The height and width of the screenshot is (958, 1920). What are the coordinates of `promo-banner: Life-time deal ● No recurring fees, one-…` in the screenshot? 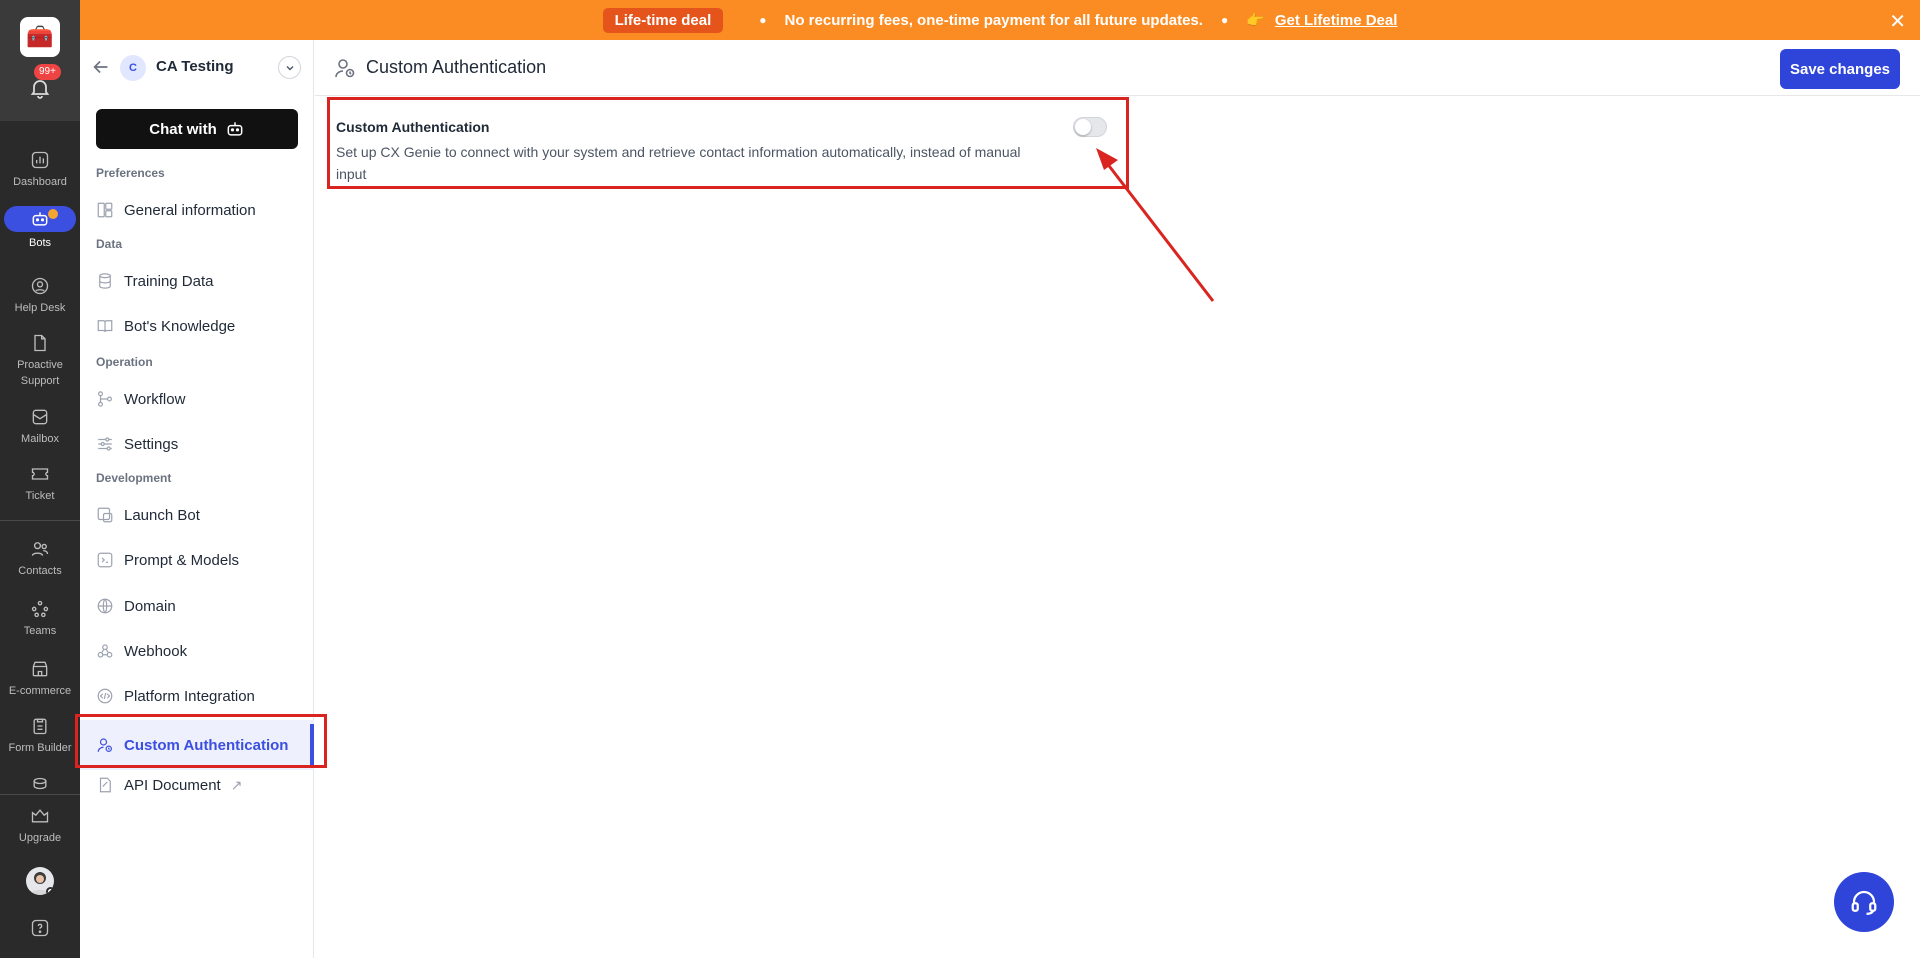 It's located at (1000, 20).